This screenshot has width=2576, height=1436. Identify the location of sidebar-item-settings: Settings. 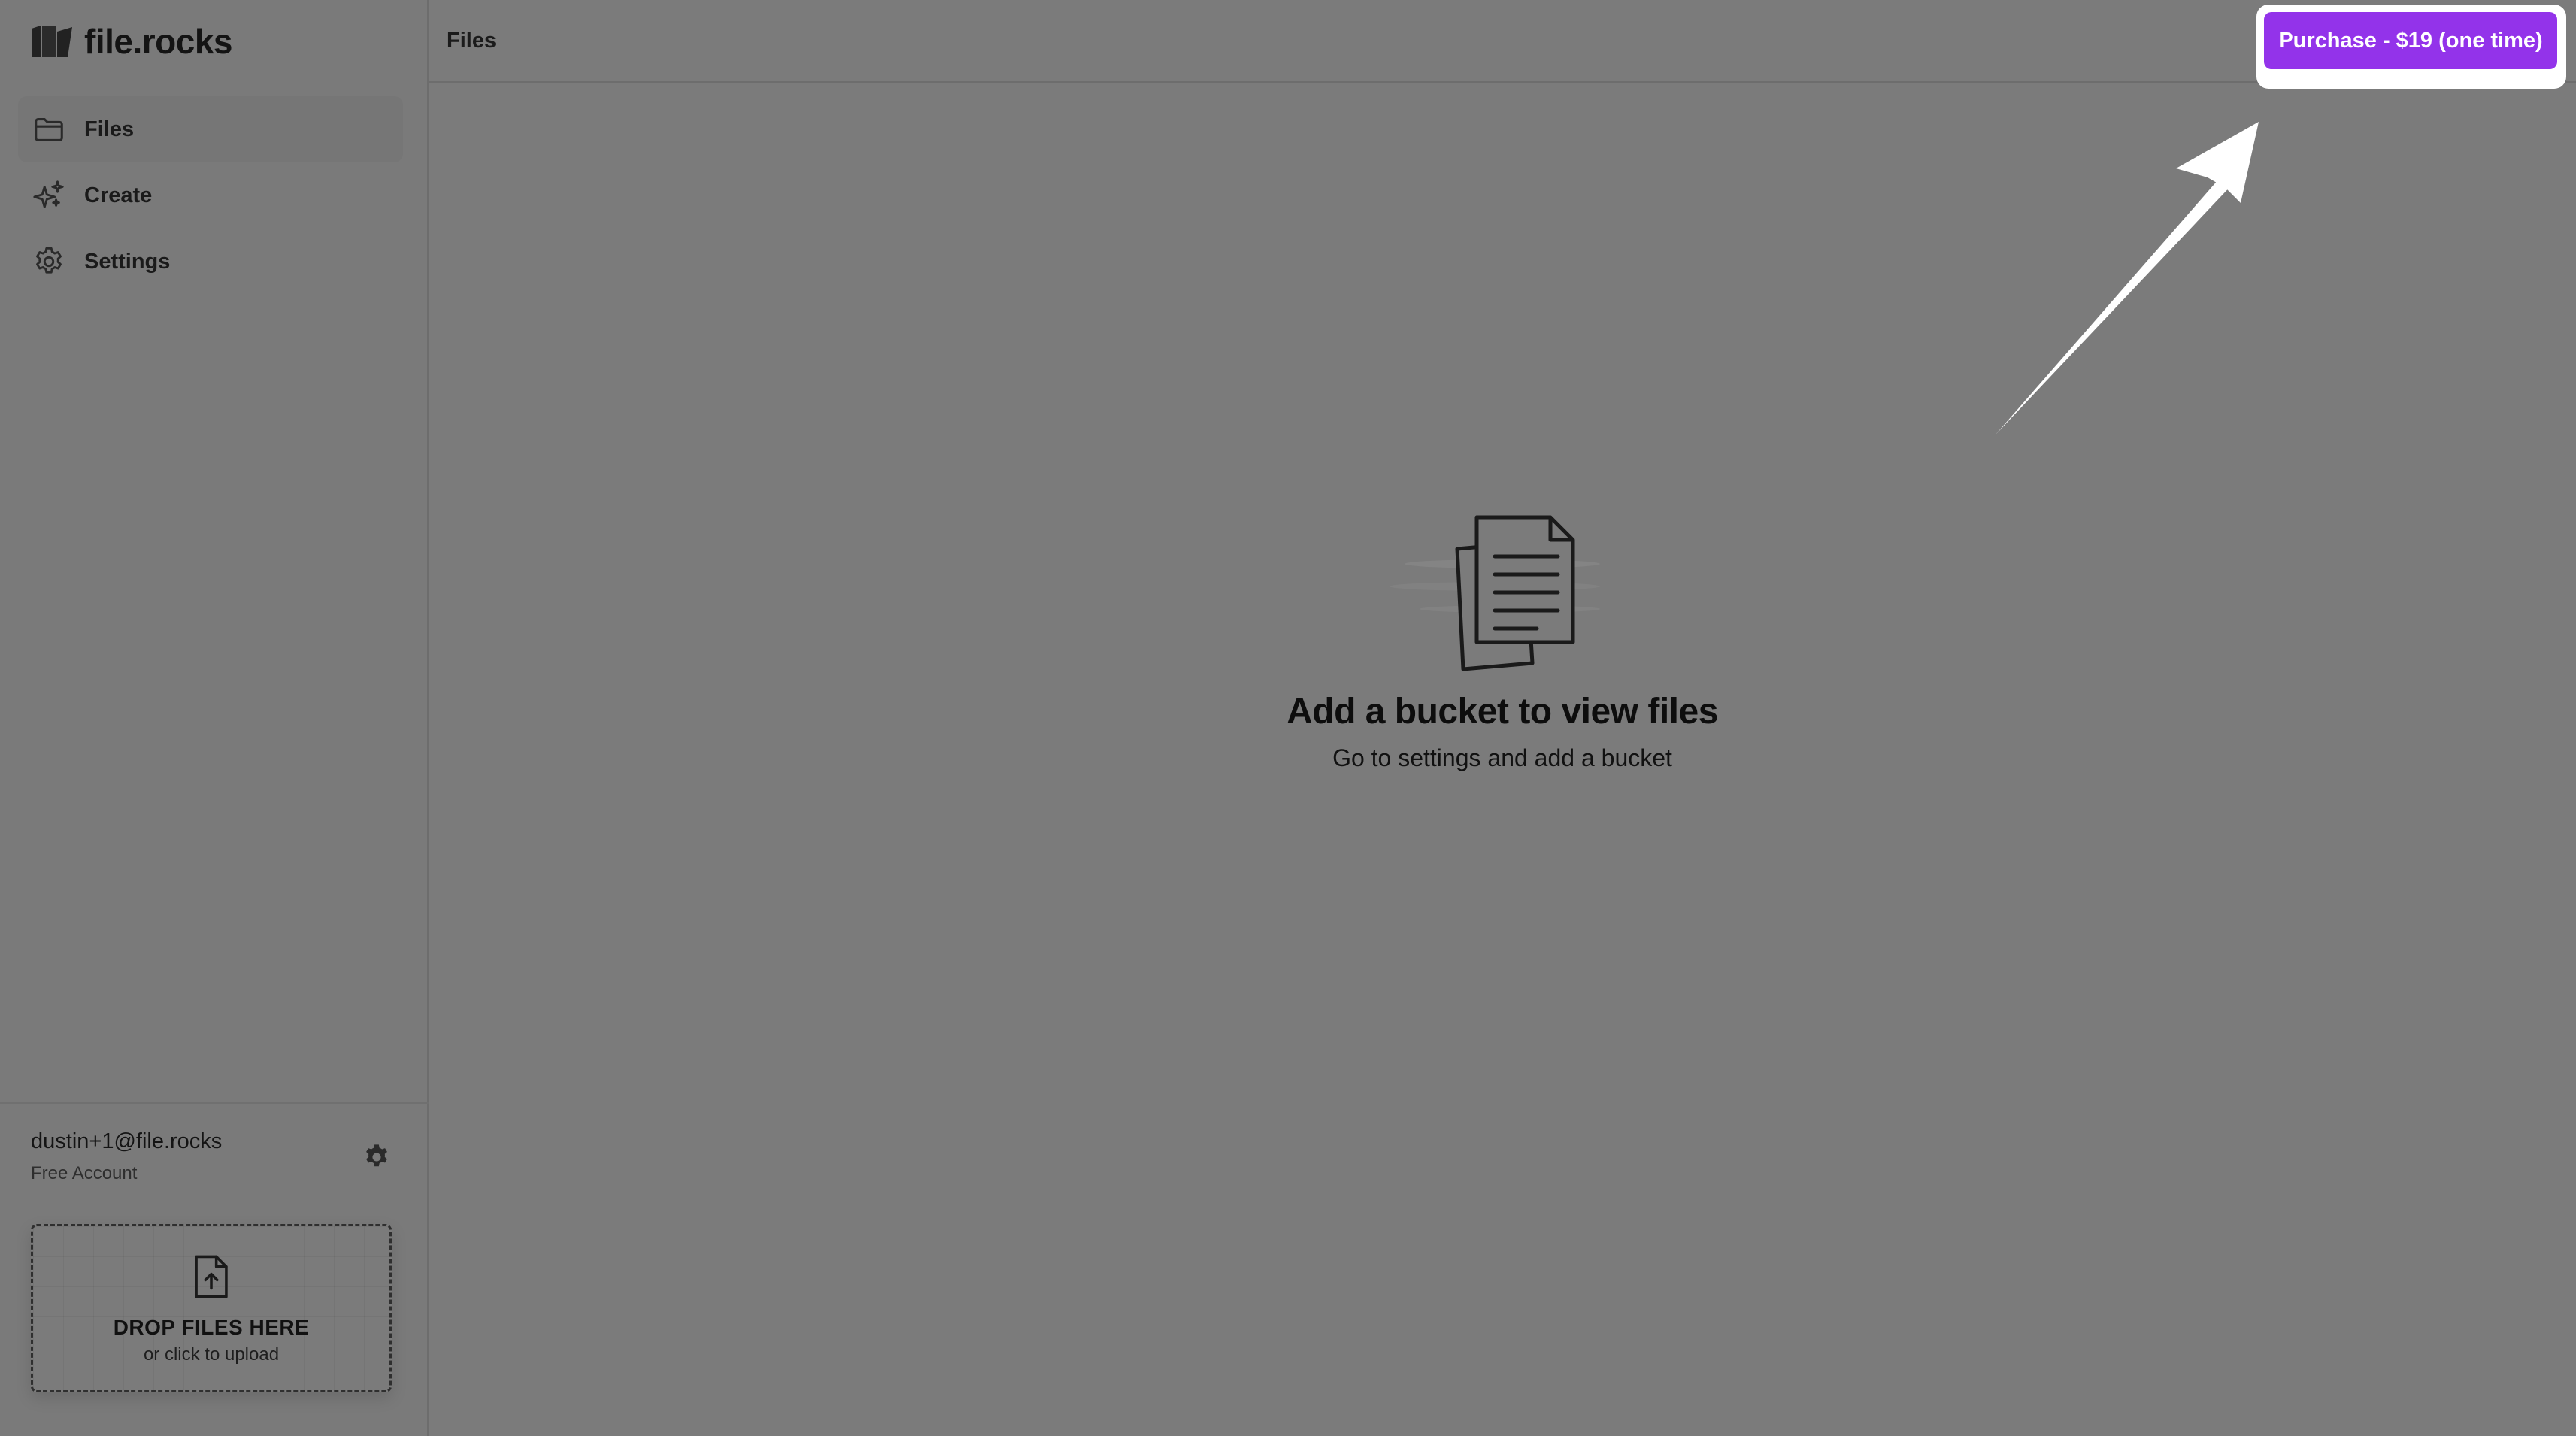
(210, 262).